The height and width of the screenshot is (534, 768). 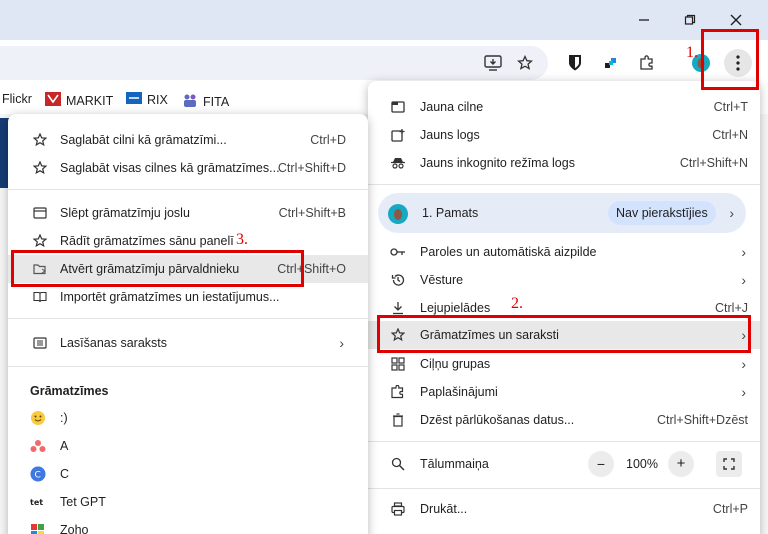 I want to click on zoom-in-button: +, so click(x=681, y=464).